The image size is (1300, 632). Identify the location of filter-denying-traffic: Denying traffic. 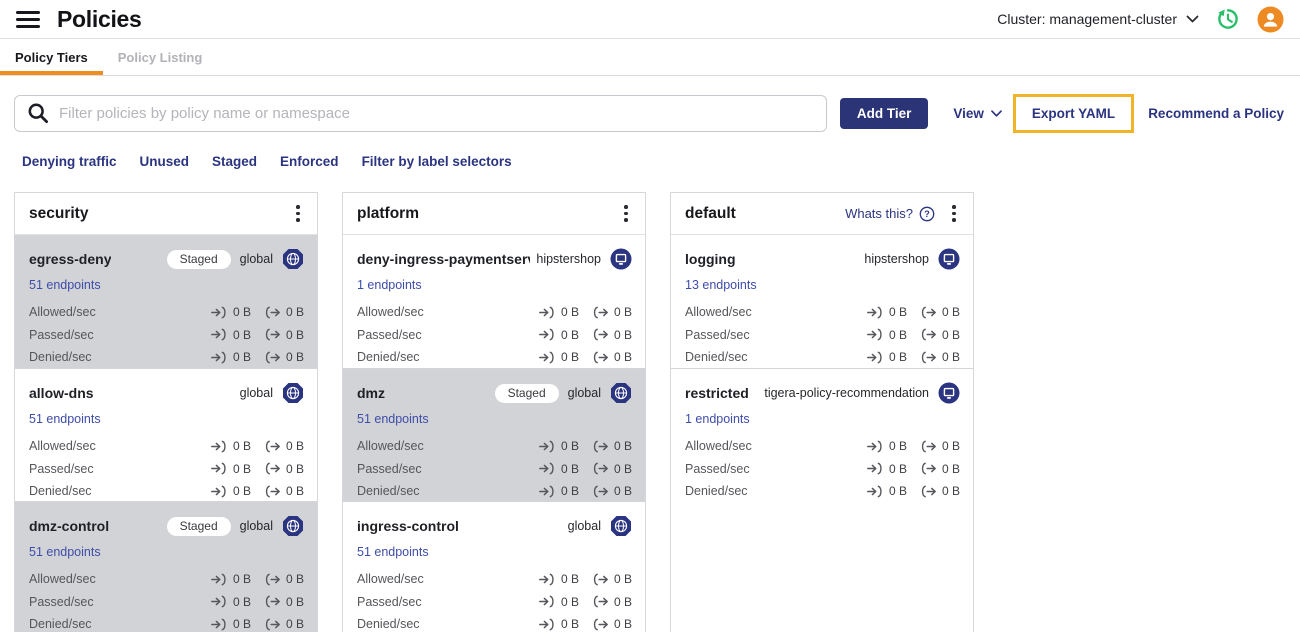
(69, 161).